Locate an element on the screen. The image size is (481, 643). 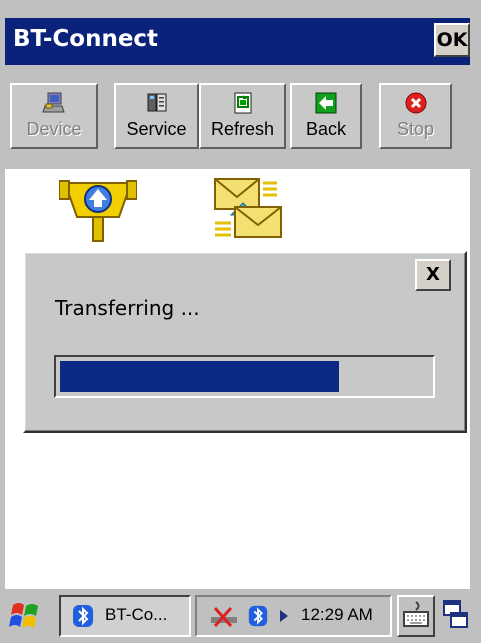
device-button: Device is located at coordinates (54, 116).